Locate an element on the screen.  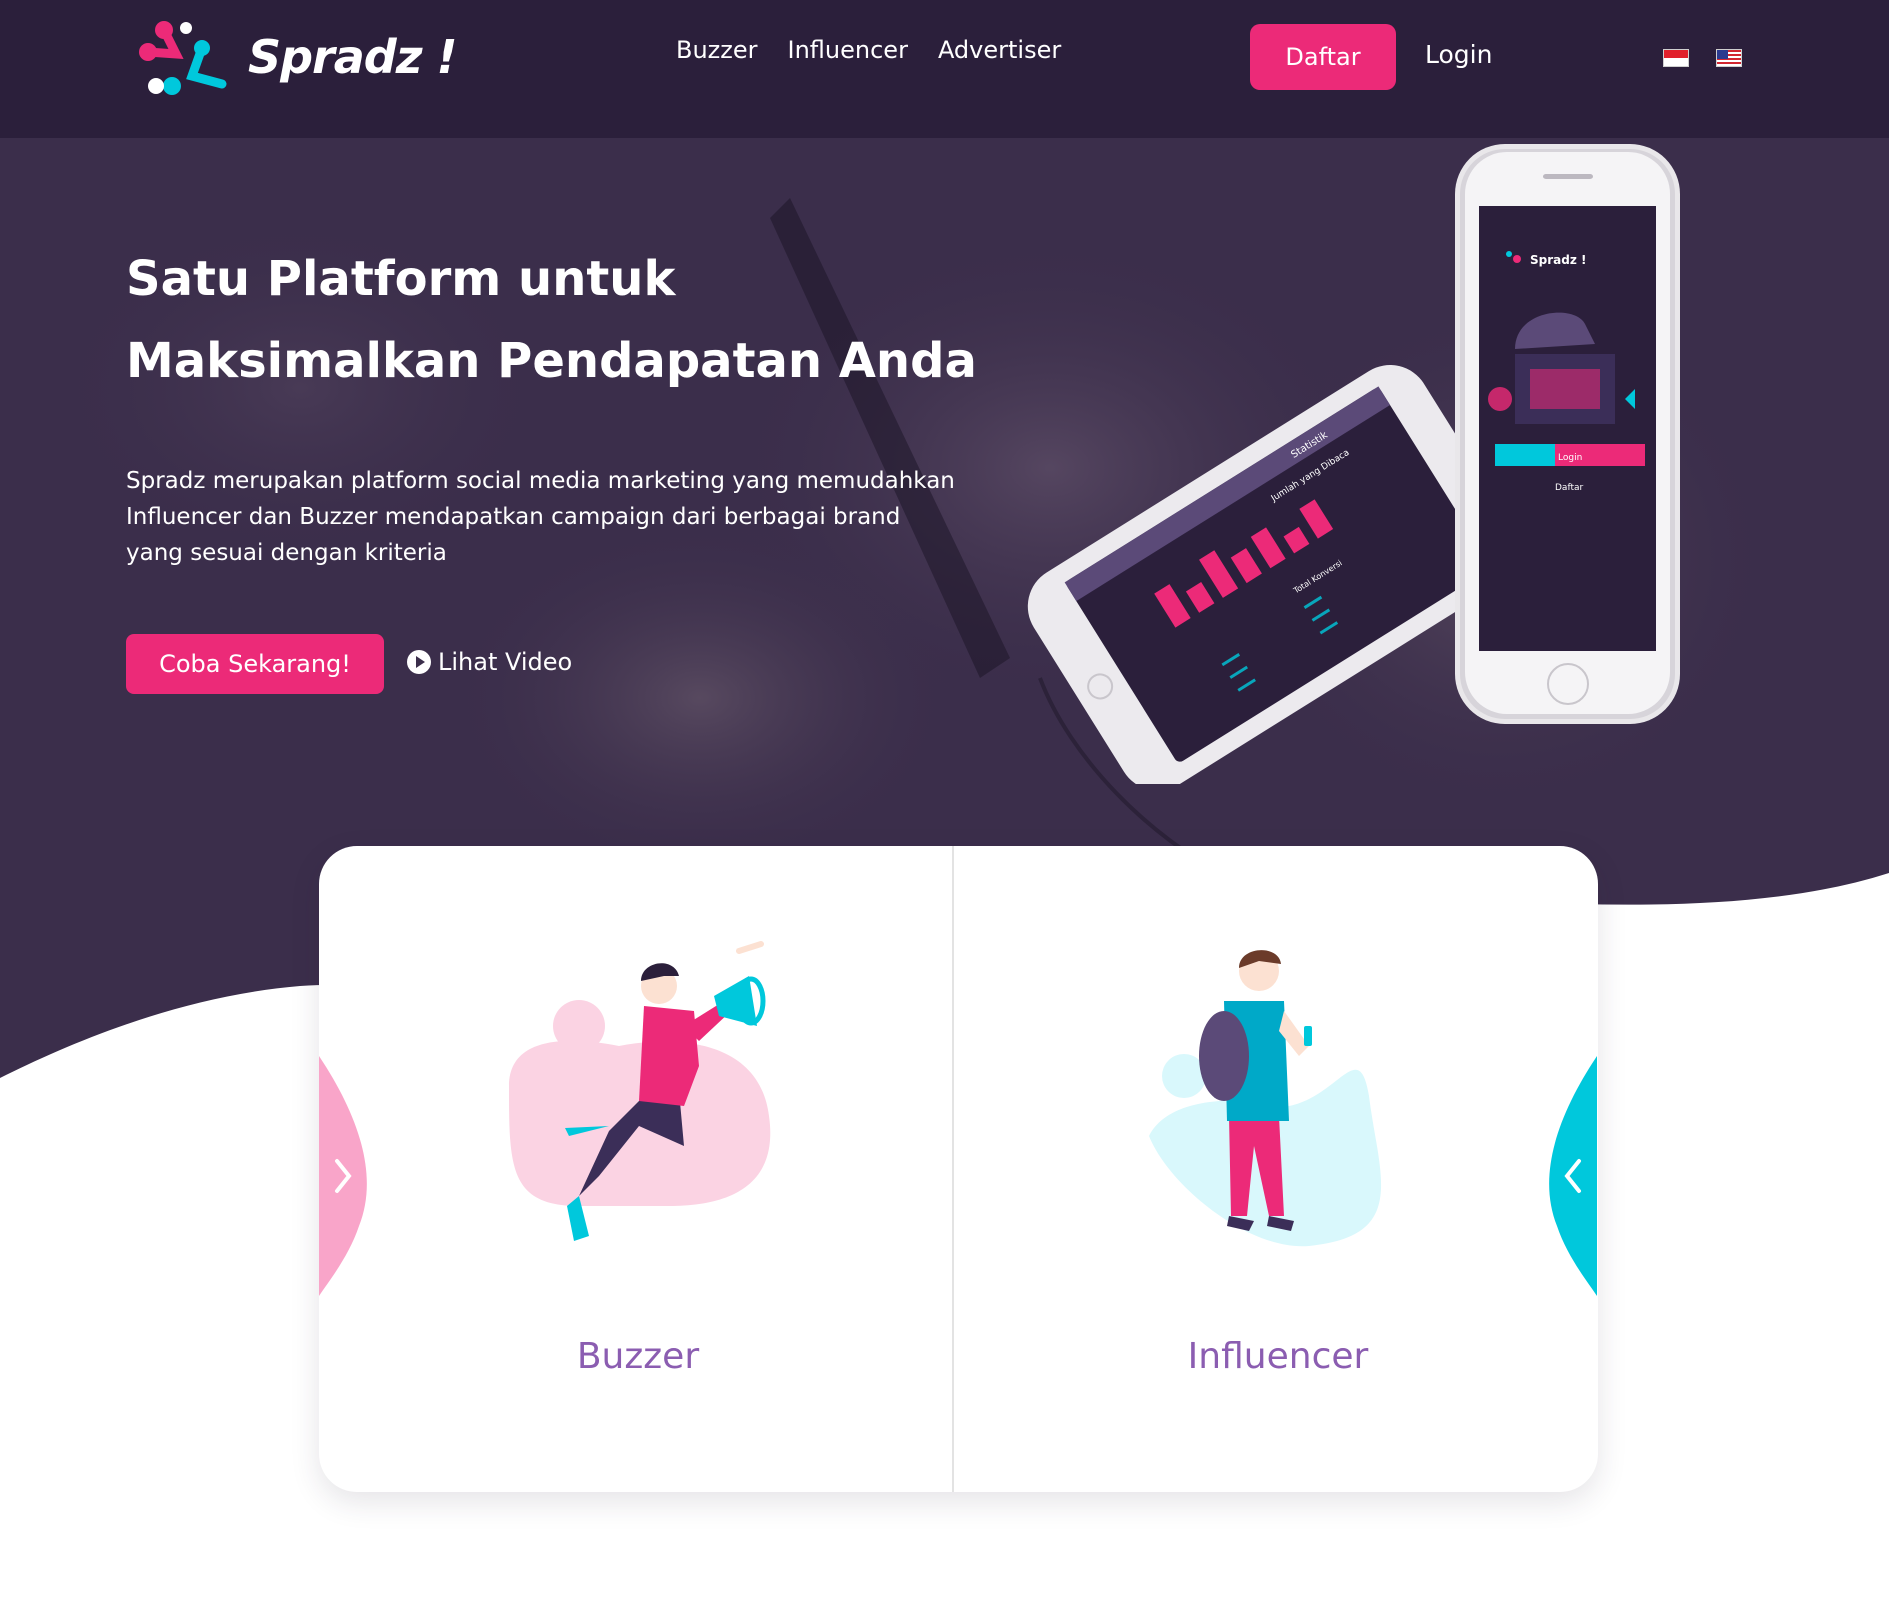
nav-links: Buzzer Influencer Advertiser is located at coordinates (868, 50).